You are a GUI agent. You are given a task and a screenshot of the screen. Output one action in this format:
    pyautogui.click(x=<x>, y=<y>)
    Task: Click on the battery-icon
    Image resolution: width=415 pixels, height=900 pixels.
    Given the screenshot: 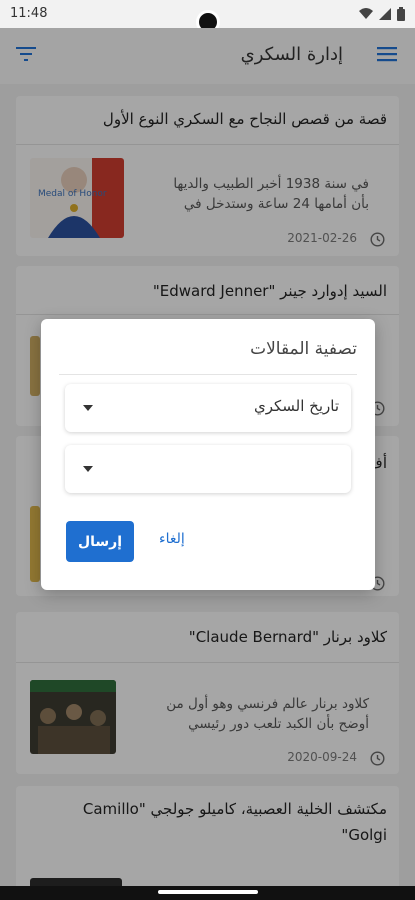 What is the action you would take?
    pyautogui.click(x=401, y=14)
    